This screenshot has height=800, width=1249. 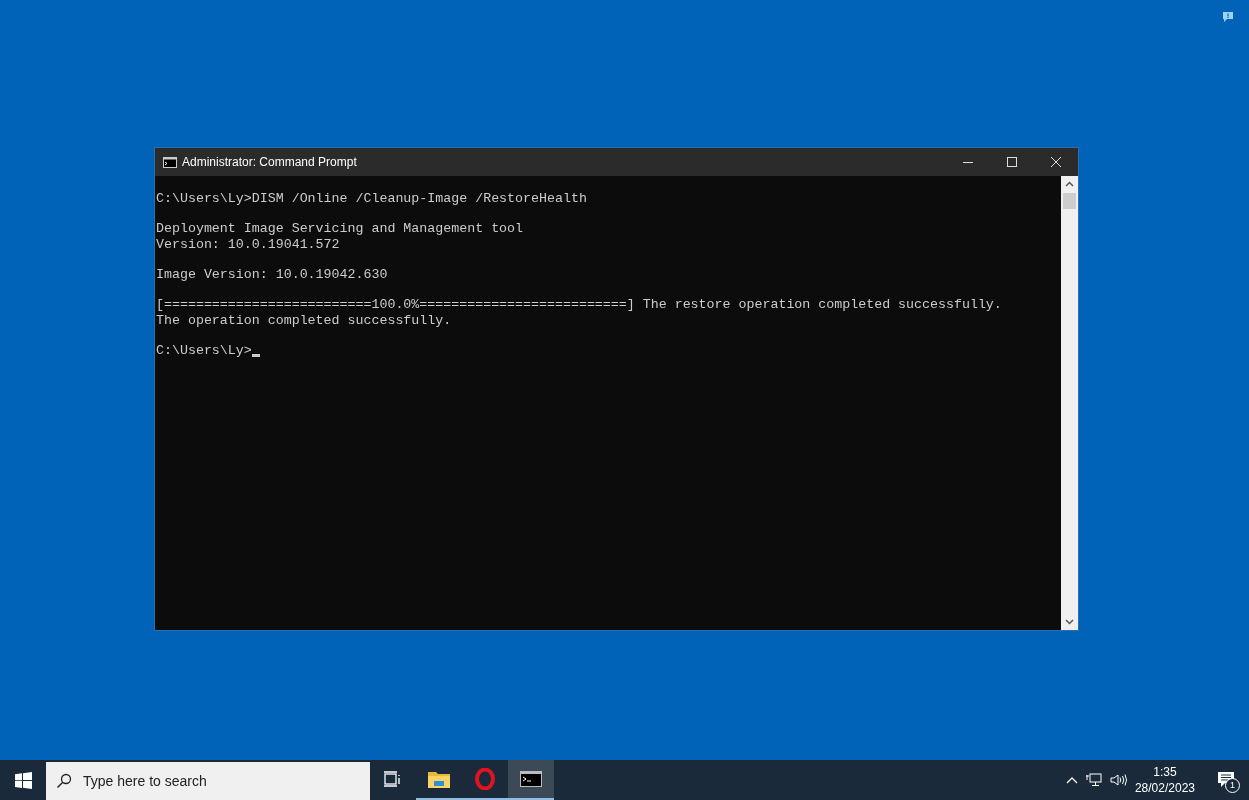 What do you see at coordinates (204, 350) in the screenshot?
I see `console-line: C:\Users\Ly>` at bounding box center [204, 350].